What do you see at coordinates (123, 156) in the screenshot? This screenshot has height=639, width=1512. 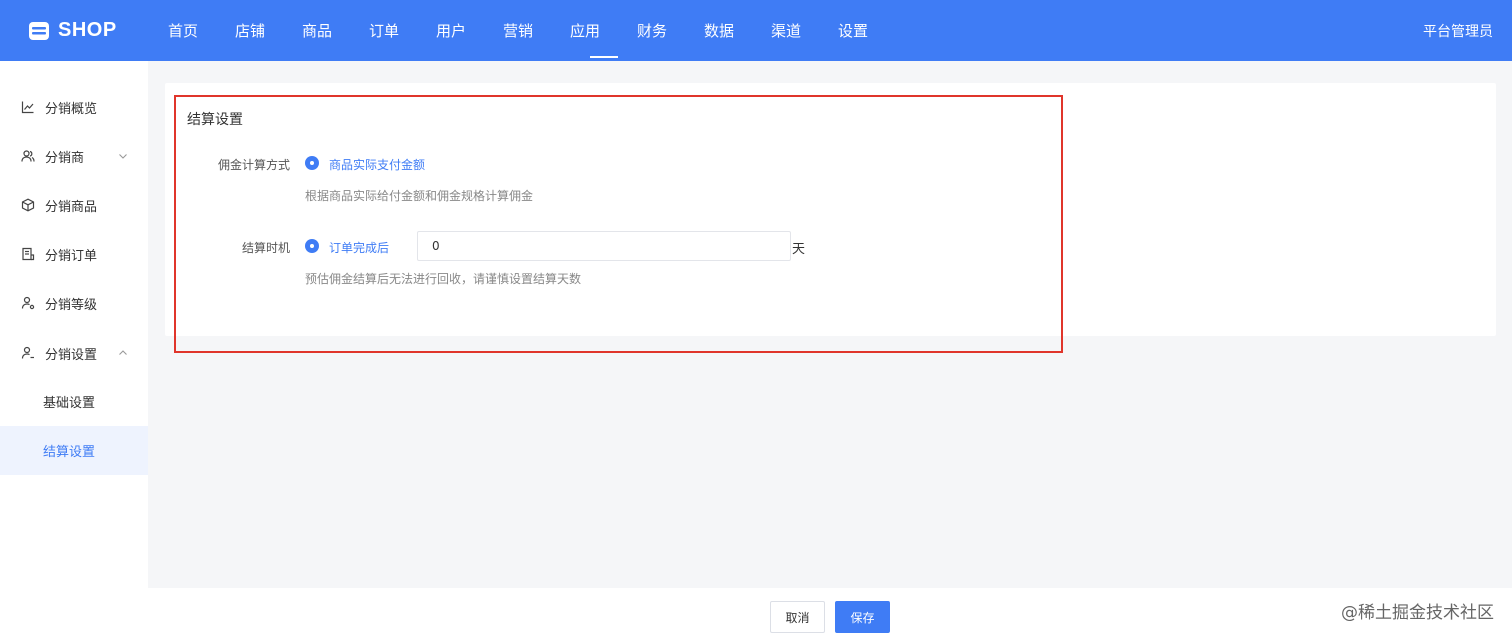 I see `chevron-down-icon` at bounding box center [123, 156].